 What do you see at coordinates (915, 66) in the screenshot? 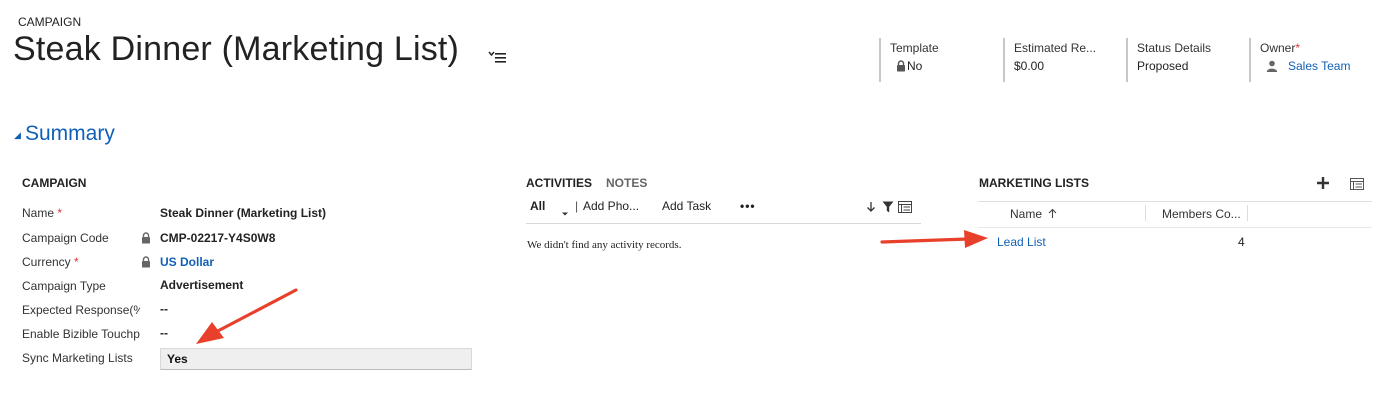
I see `header-field-value: No` at bounding box center [915, 66].